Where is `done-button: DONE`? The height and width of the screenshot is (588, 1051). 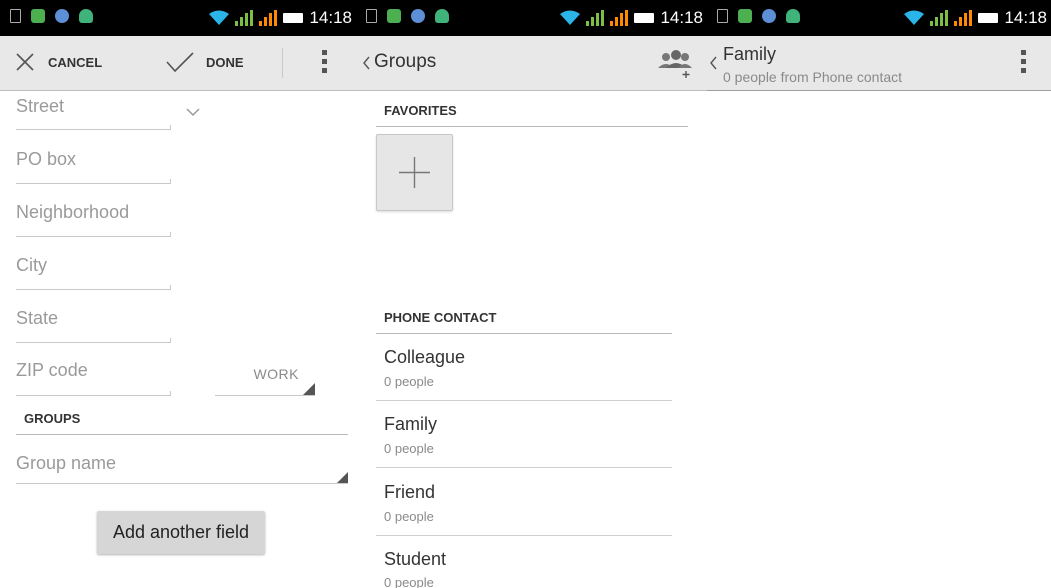 done-button: DONE is located at coordinates (225, 62).